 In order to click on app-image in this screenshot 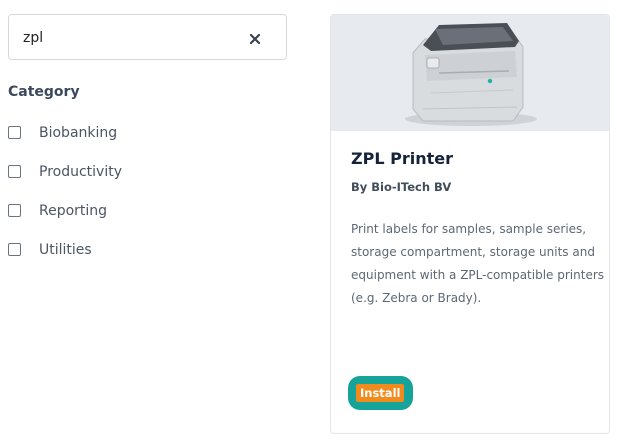, I will do `click(470, 73)`.